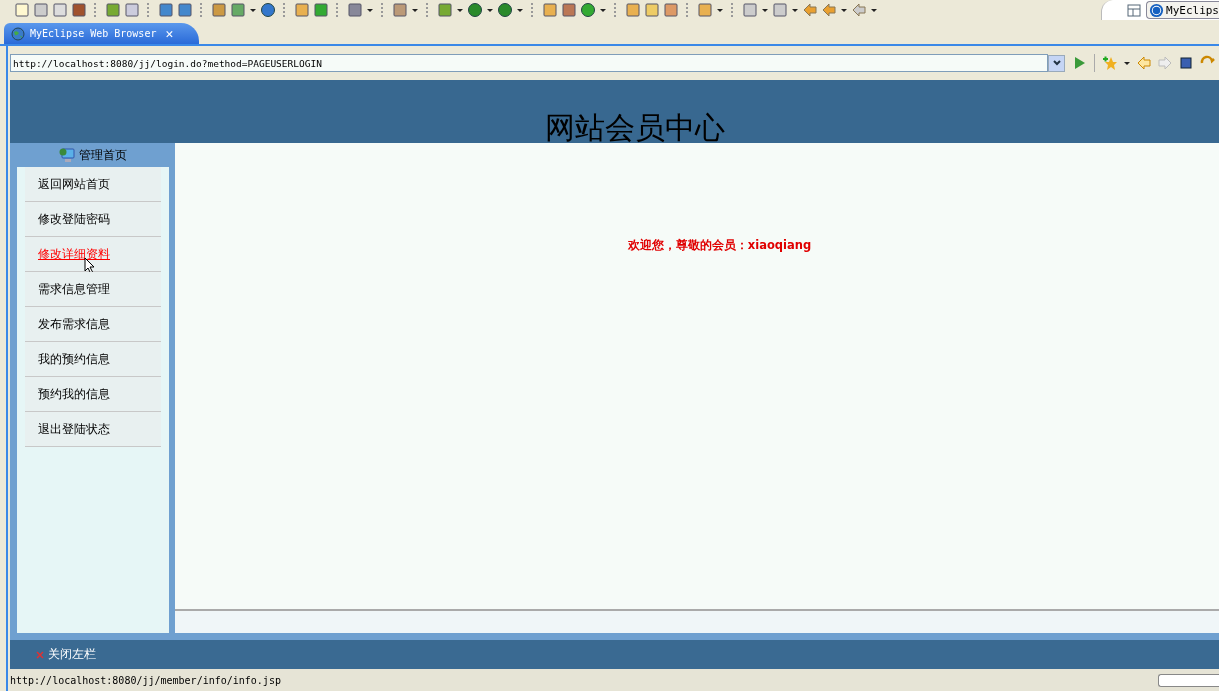  What do you see at coordinates (1144, 63) in the screenshot?
I see `back-arrow-icon` at bounding box center [1144, 63].